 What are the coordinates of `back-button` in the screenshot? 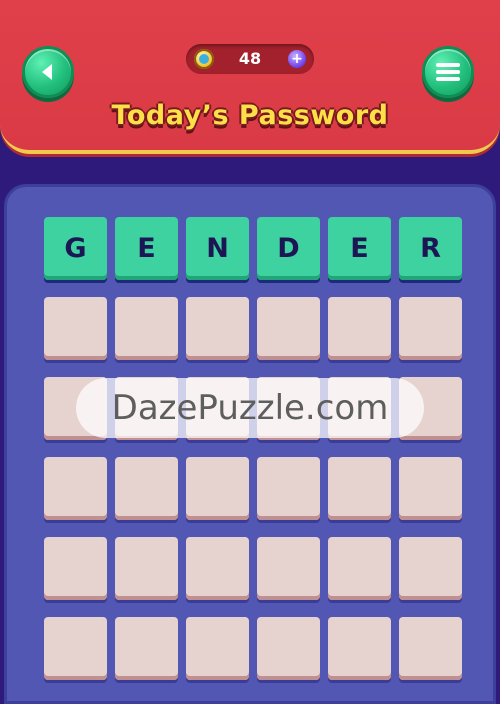 It's located at (48, 72).